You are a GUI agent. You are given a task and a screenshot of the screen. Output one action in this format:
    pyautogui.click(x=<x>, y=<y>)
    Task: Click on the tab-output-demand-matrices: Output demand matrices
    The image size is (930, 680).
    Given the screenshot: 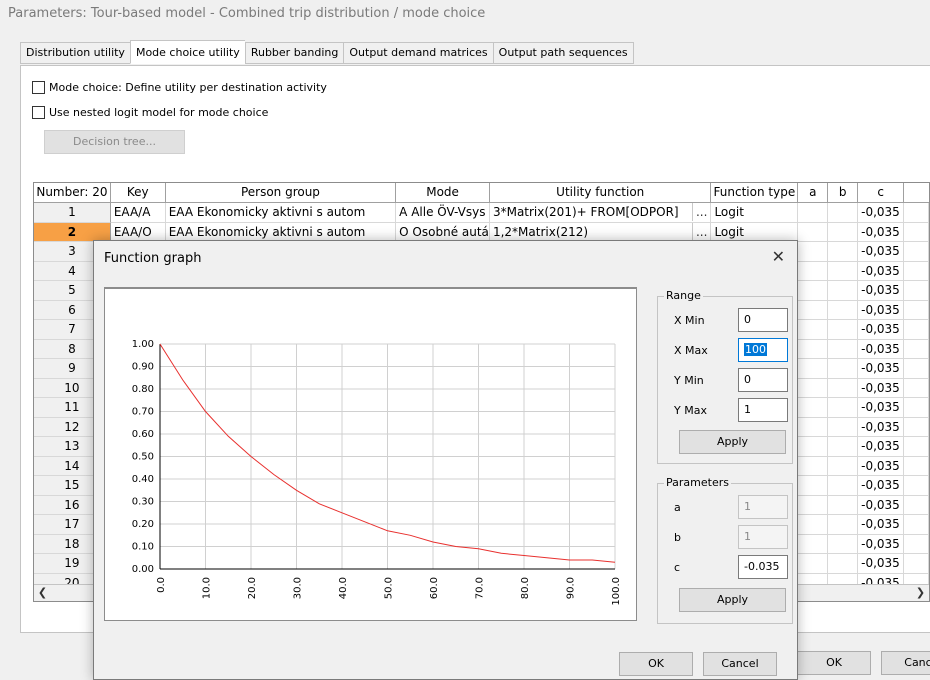 What is the action you would take?
    pyautogui.click(x=418, y=53)
    